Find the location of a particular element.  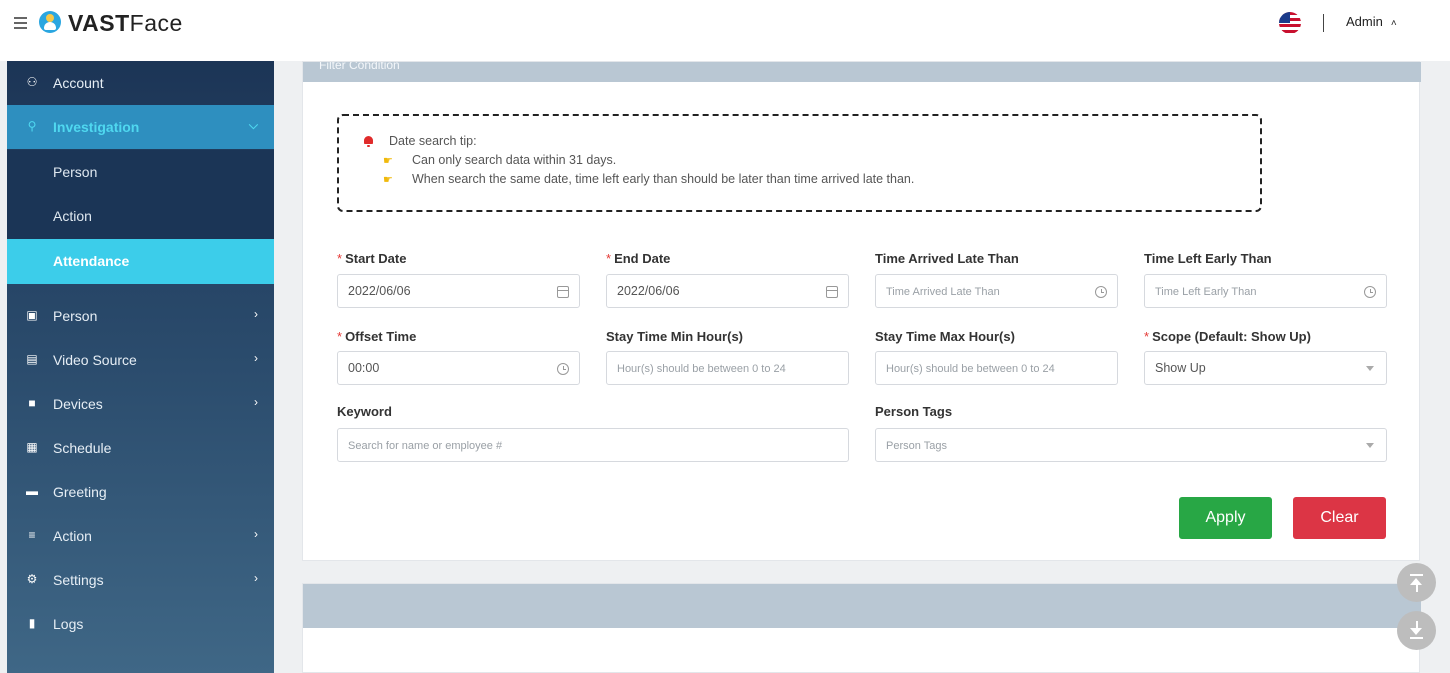

subitem-action: Action is located at coordinates (140, 216).